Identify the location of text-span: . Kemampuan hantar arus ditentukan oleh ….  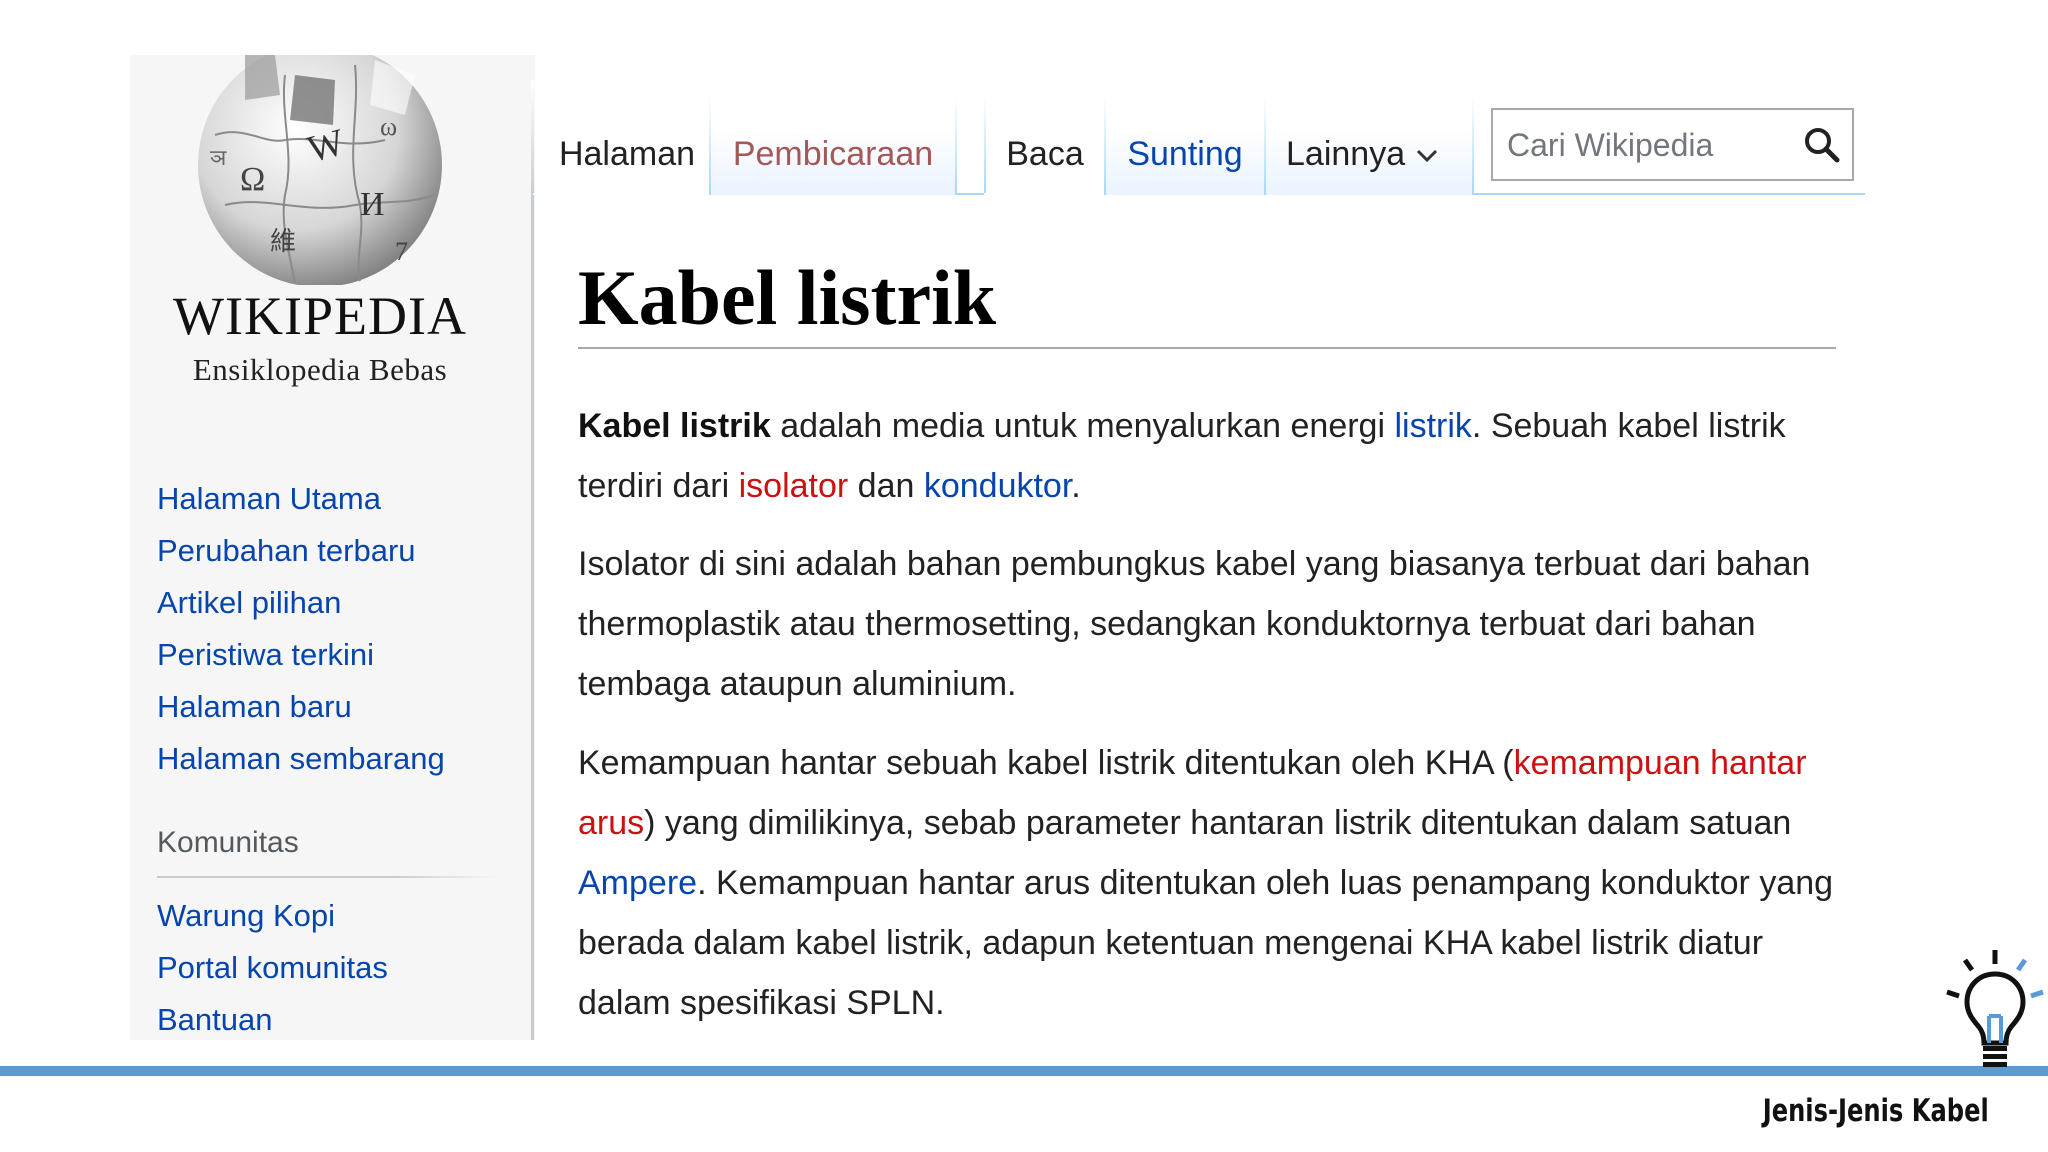
(1206, 943).